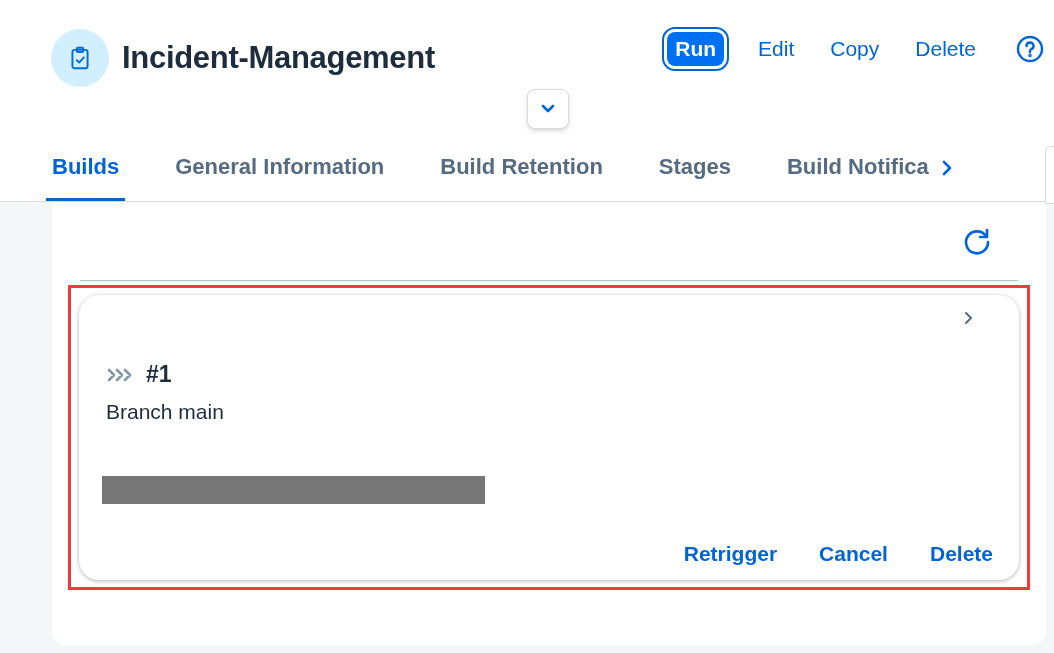 The height and width of the screenshot is (653, 1054). Describe the element at coordinates (521, 177) in the screenshot. I see `tab: Build Retention` at that location.